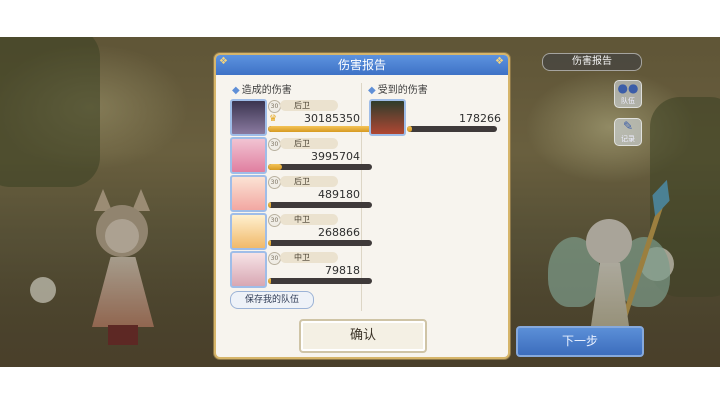  Describe the element at coordinates (435, 117) in the screenshot. I see `received-damage-row: 178266` at that location.